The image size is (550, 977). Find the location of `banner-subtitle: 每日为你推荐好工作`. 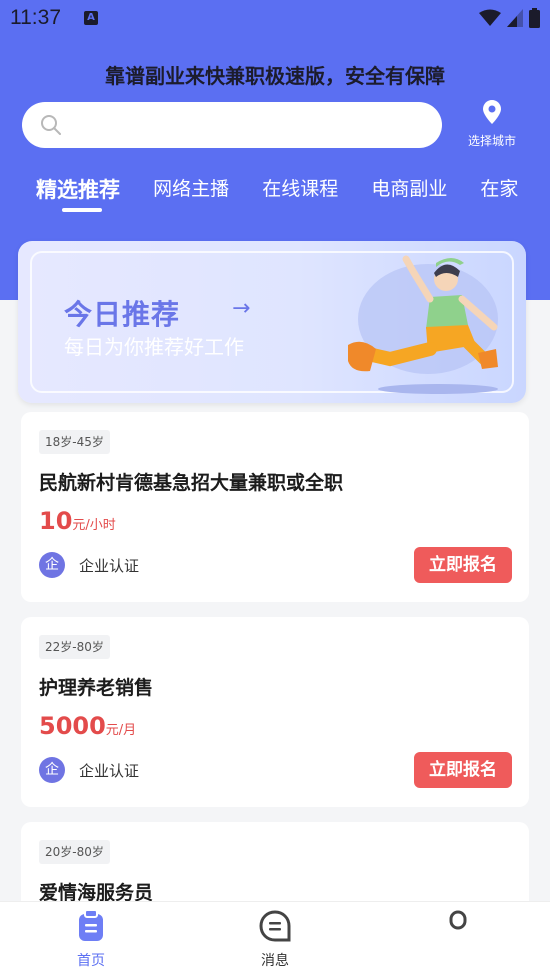

banner-subtitle: 每日为你推荐好工作 is located at coordinates (154, 347).